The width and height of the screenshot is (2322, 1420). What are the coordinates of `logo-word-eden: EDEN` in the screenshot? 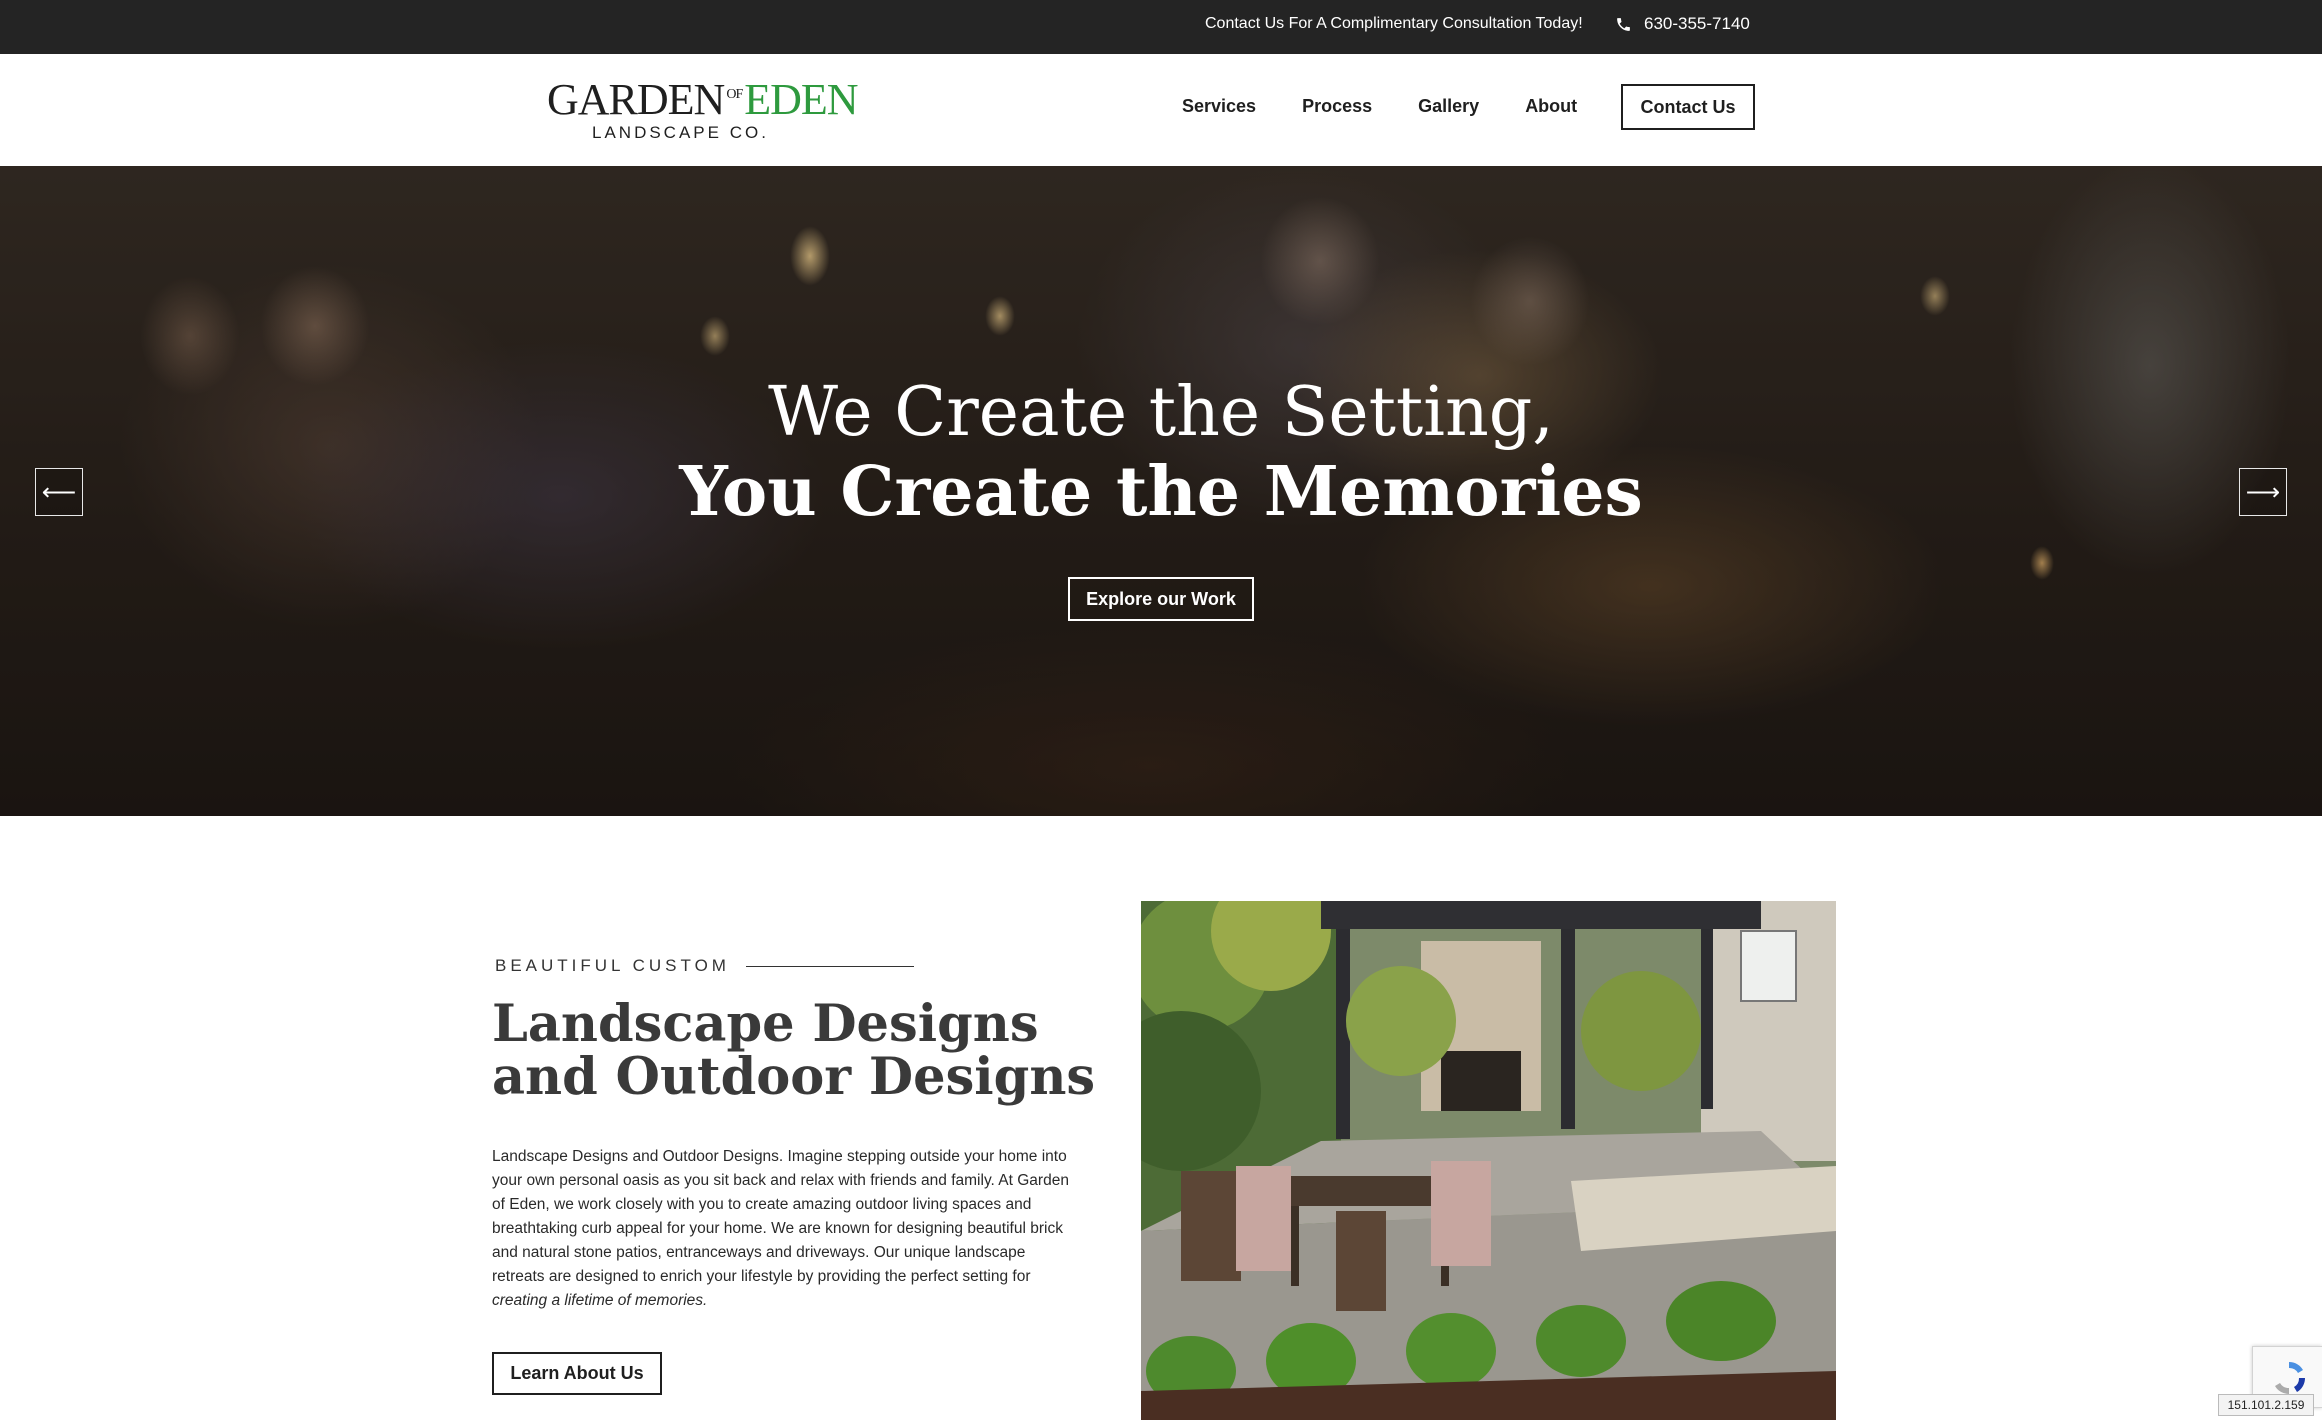 It's located at (801, 99).